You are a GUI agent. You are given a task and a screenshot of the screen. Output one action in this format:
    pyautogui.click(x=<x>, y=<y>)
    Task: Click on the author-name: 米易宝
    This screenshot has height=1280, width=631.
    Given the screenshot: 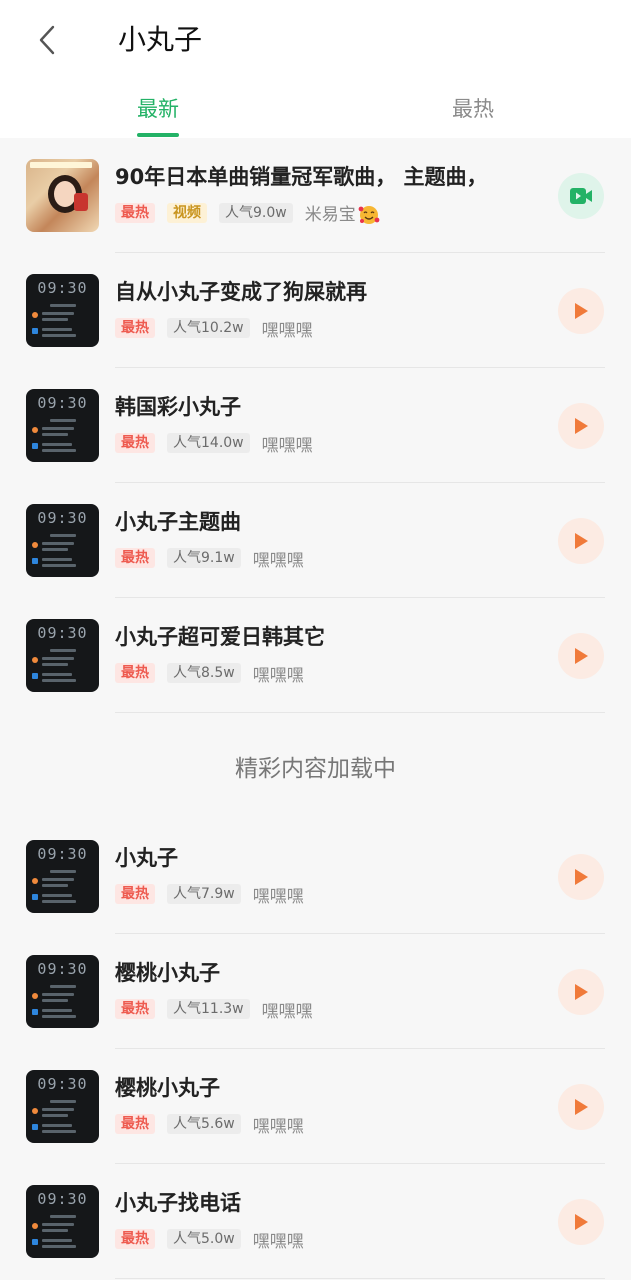 What is the action you would take?
    pyautogui.click(x=330, y=215)
    